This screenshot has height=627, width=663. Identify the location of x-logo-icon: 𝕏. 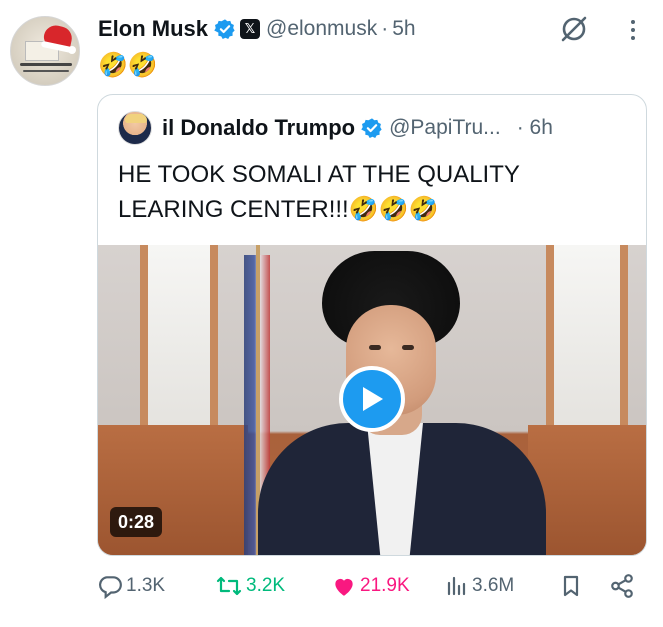
(250, 29).